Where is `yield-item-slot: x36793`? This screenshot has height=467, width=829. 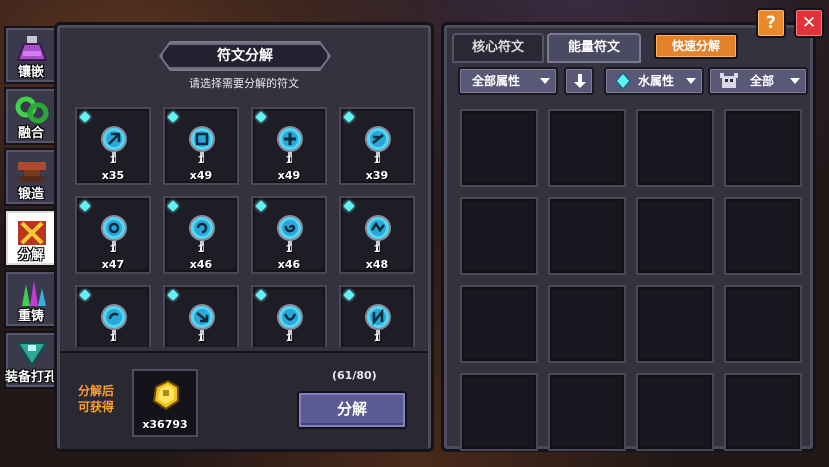
yield-item-slot: x36793 is located at coordinates (165, 403).